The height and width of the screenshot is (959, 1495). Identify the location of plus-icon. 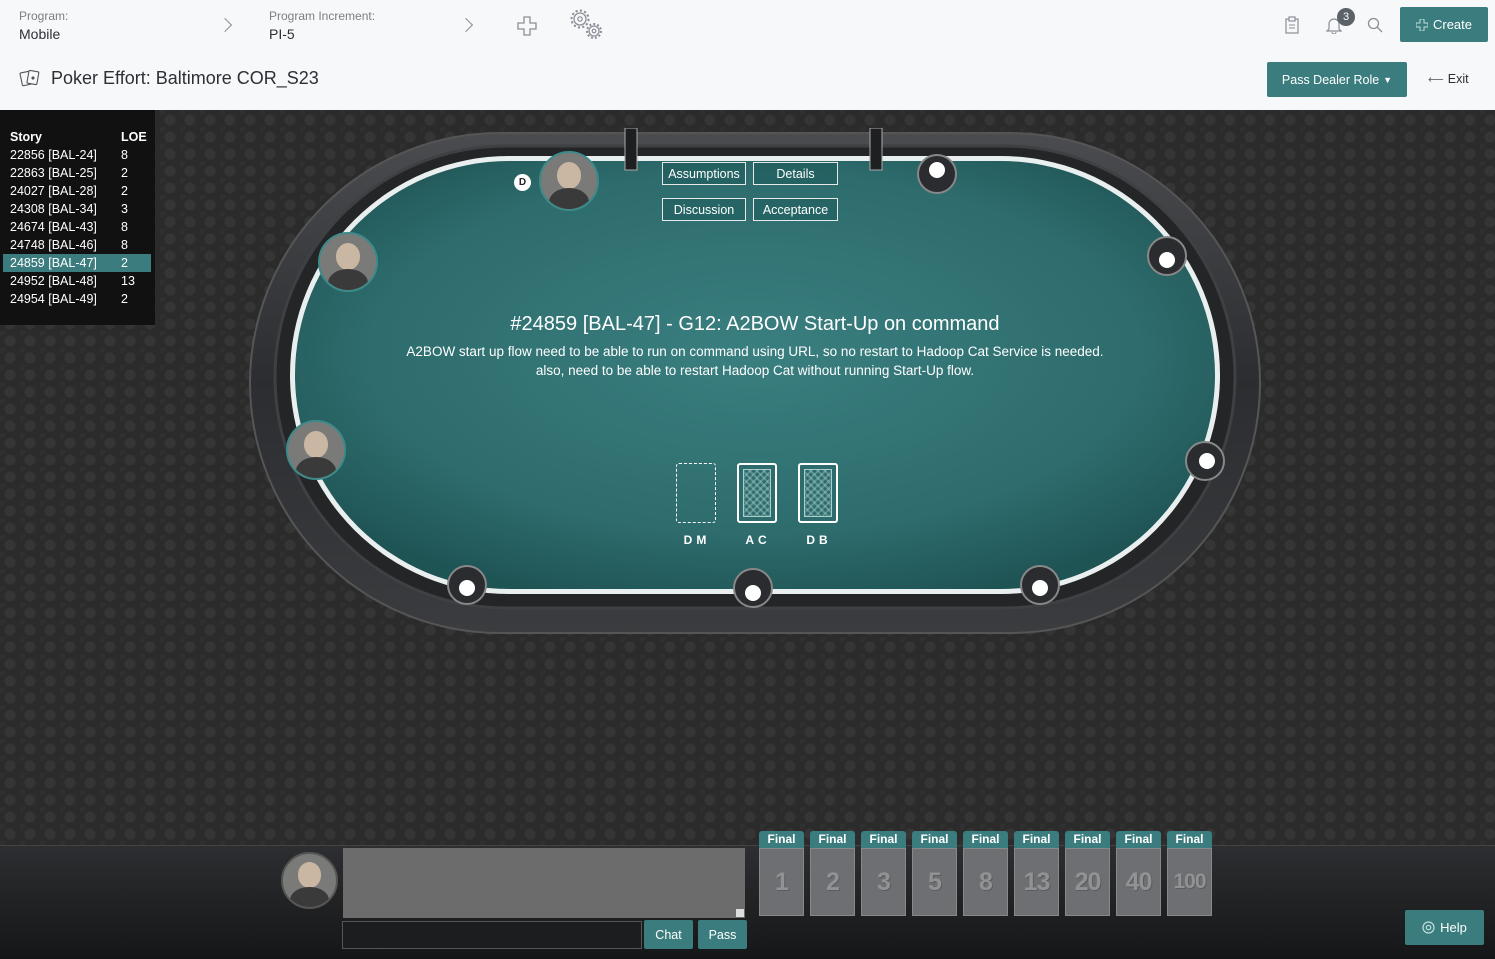
(1421, 24).